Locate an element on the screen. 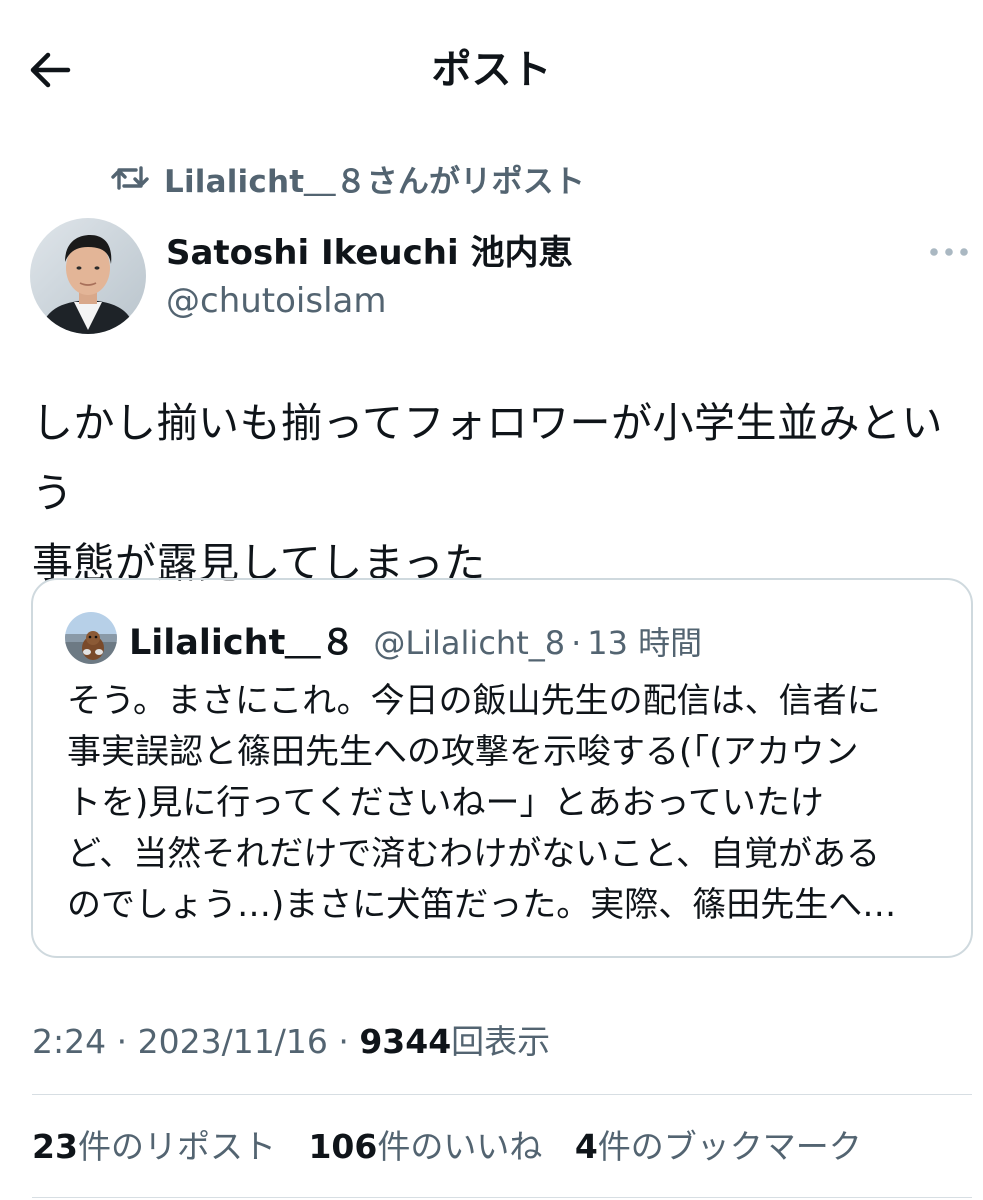 This screenshot has width=983, height=1200. repost-indicator: Lilalicht＿８さんがリポスト is located at coordinates (347, 178).